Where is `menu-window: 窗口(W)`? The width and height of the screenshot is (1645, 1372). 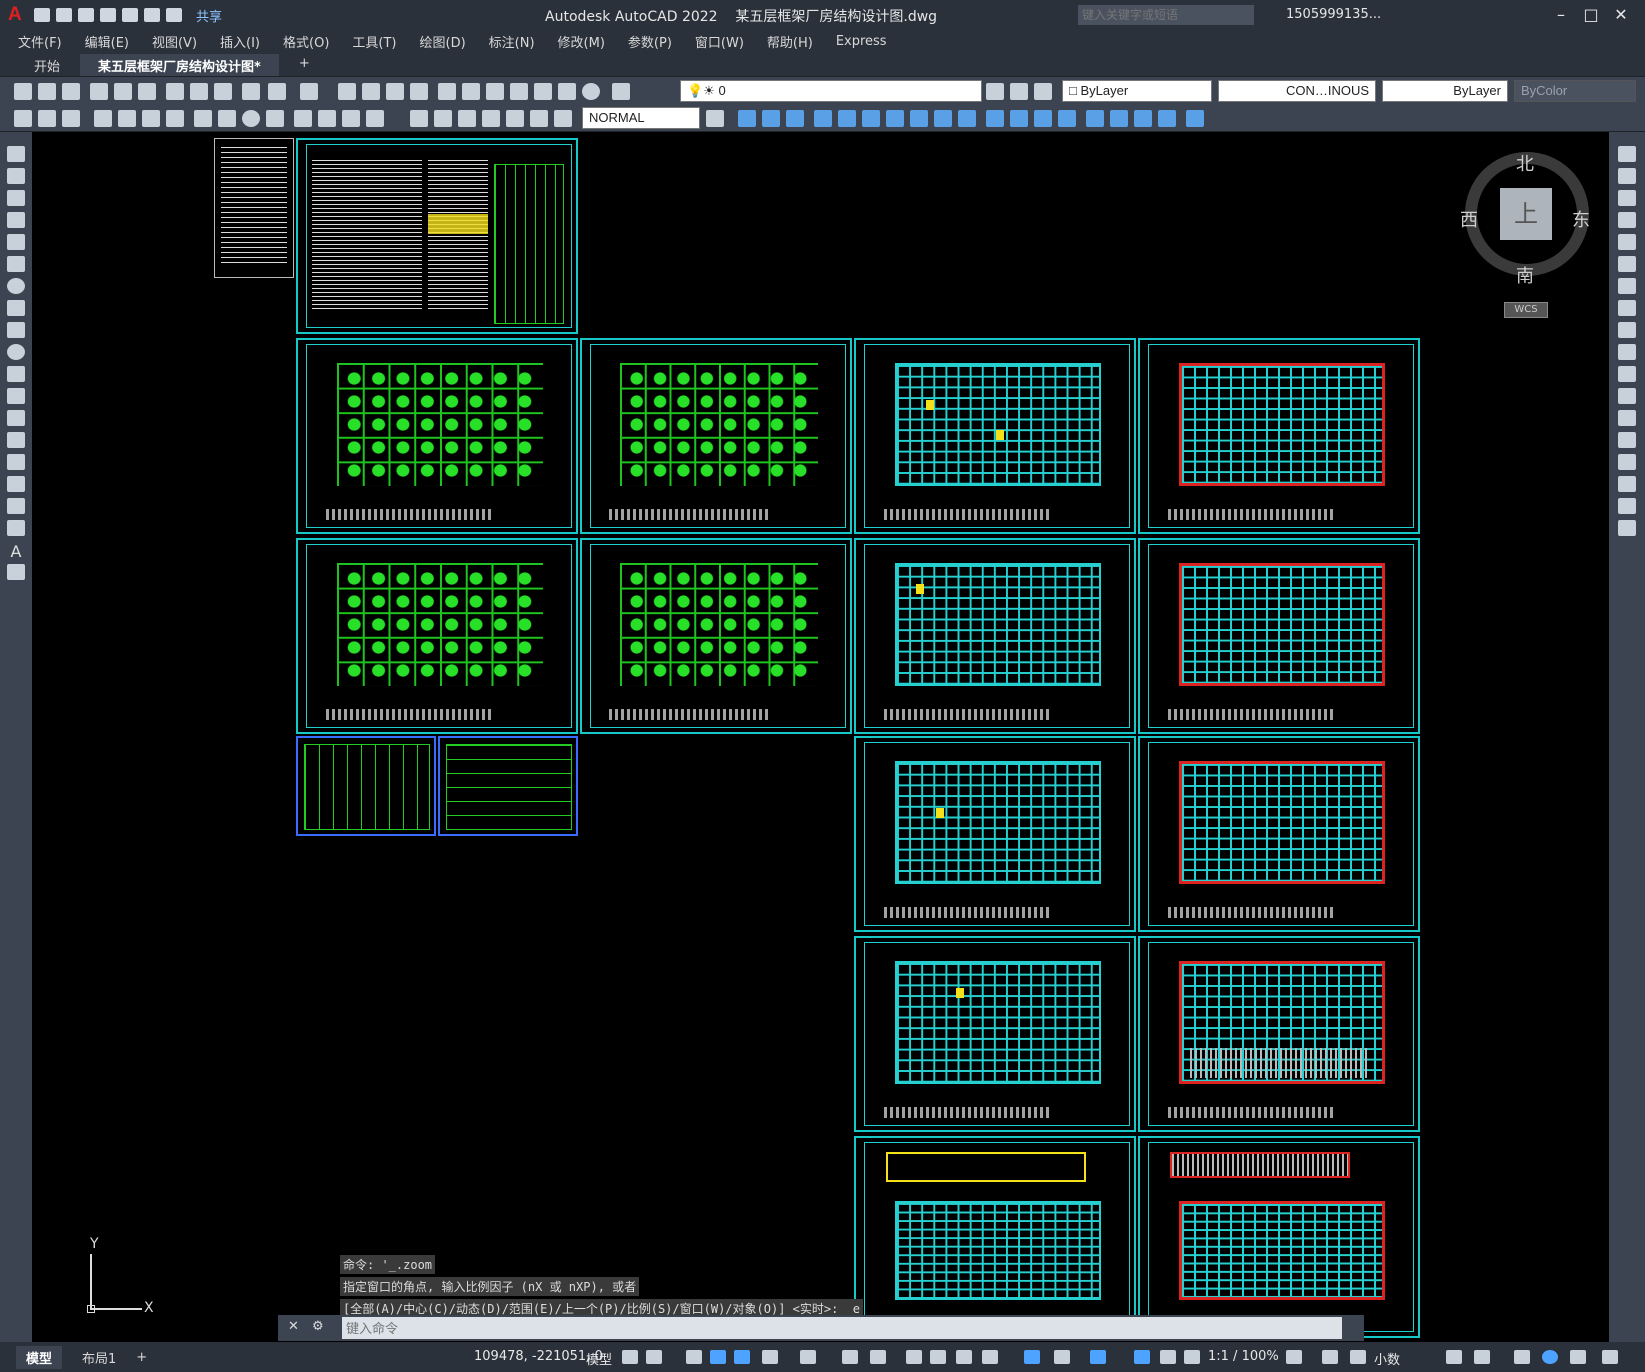 menu-window: 窗口(W) is located at coordinates (719, 41).